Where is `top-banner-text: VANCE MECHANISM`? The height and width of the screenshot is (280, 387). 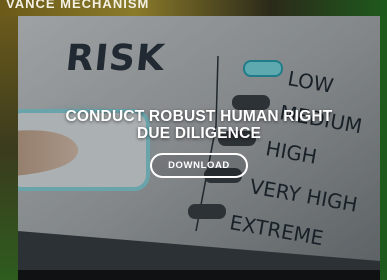 top-banner-text: VANCE MECHANISM is located at coordinates (78, 5).